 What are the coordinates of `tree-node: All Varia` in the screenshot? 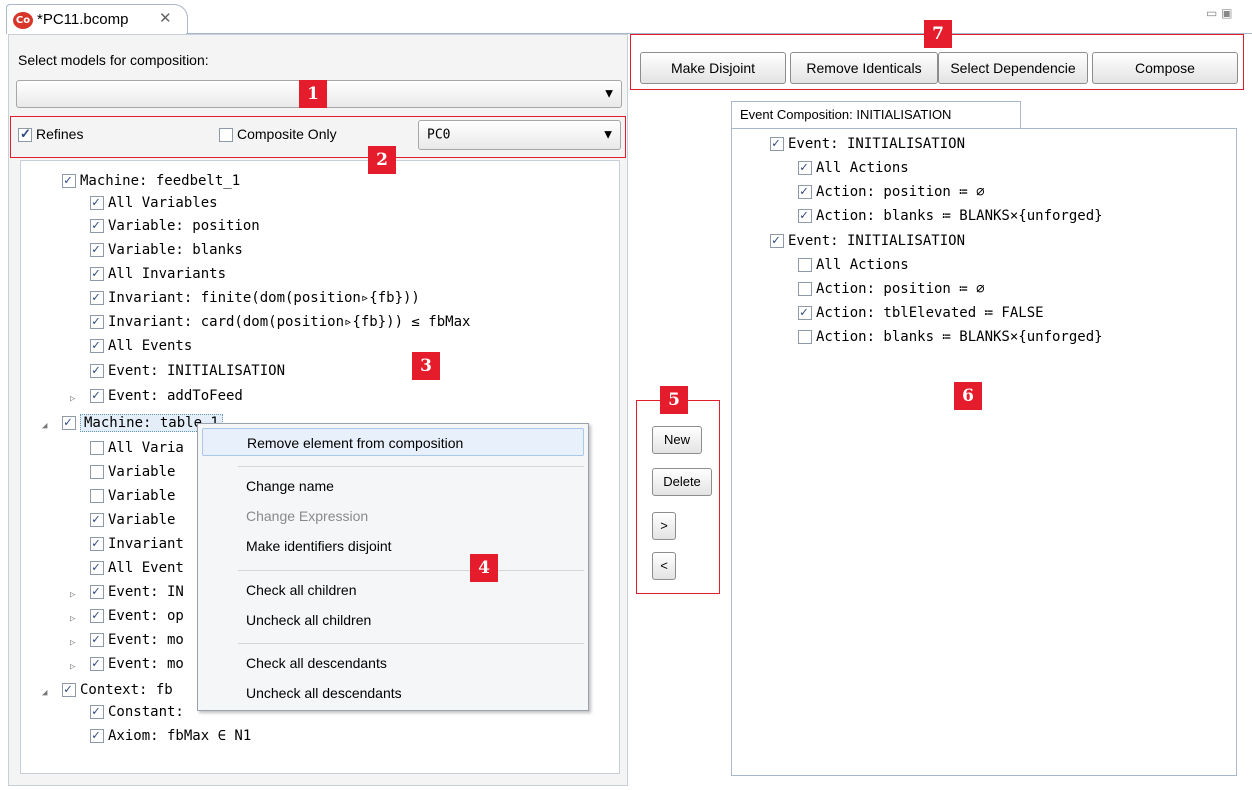 It's located at (137, 448).